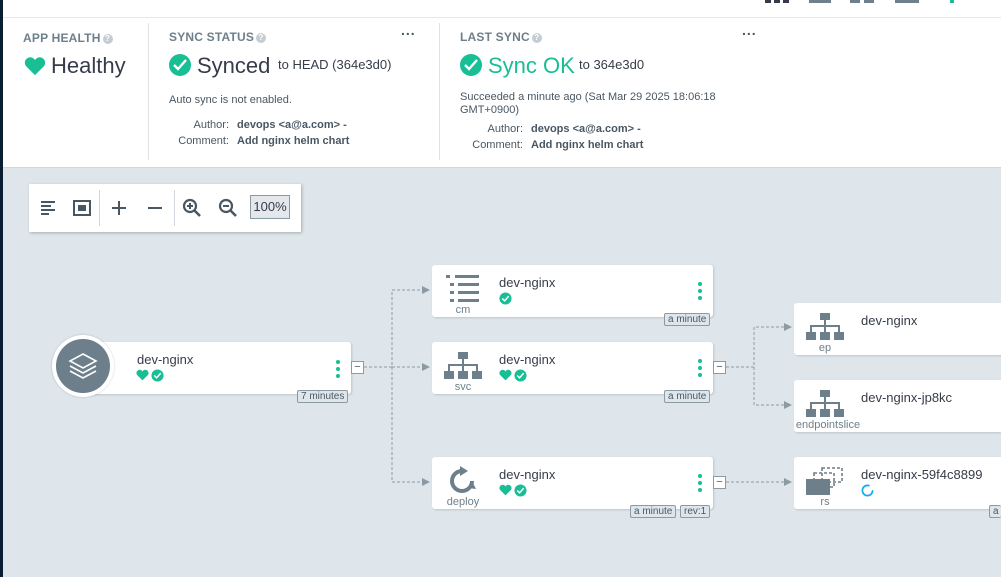 The image size is (1001, 577). What do you see at coordinates (695, 511) in the screenshot?
I see `revision-badge: rev:1` at bounding box center [695, 511].